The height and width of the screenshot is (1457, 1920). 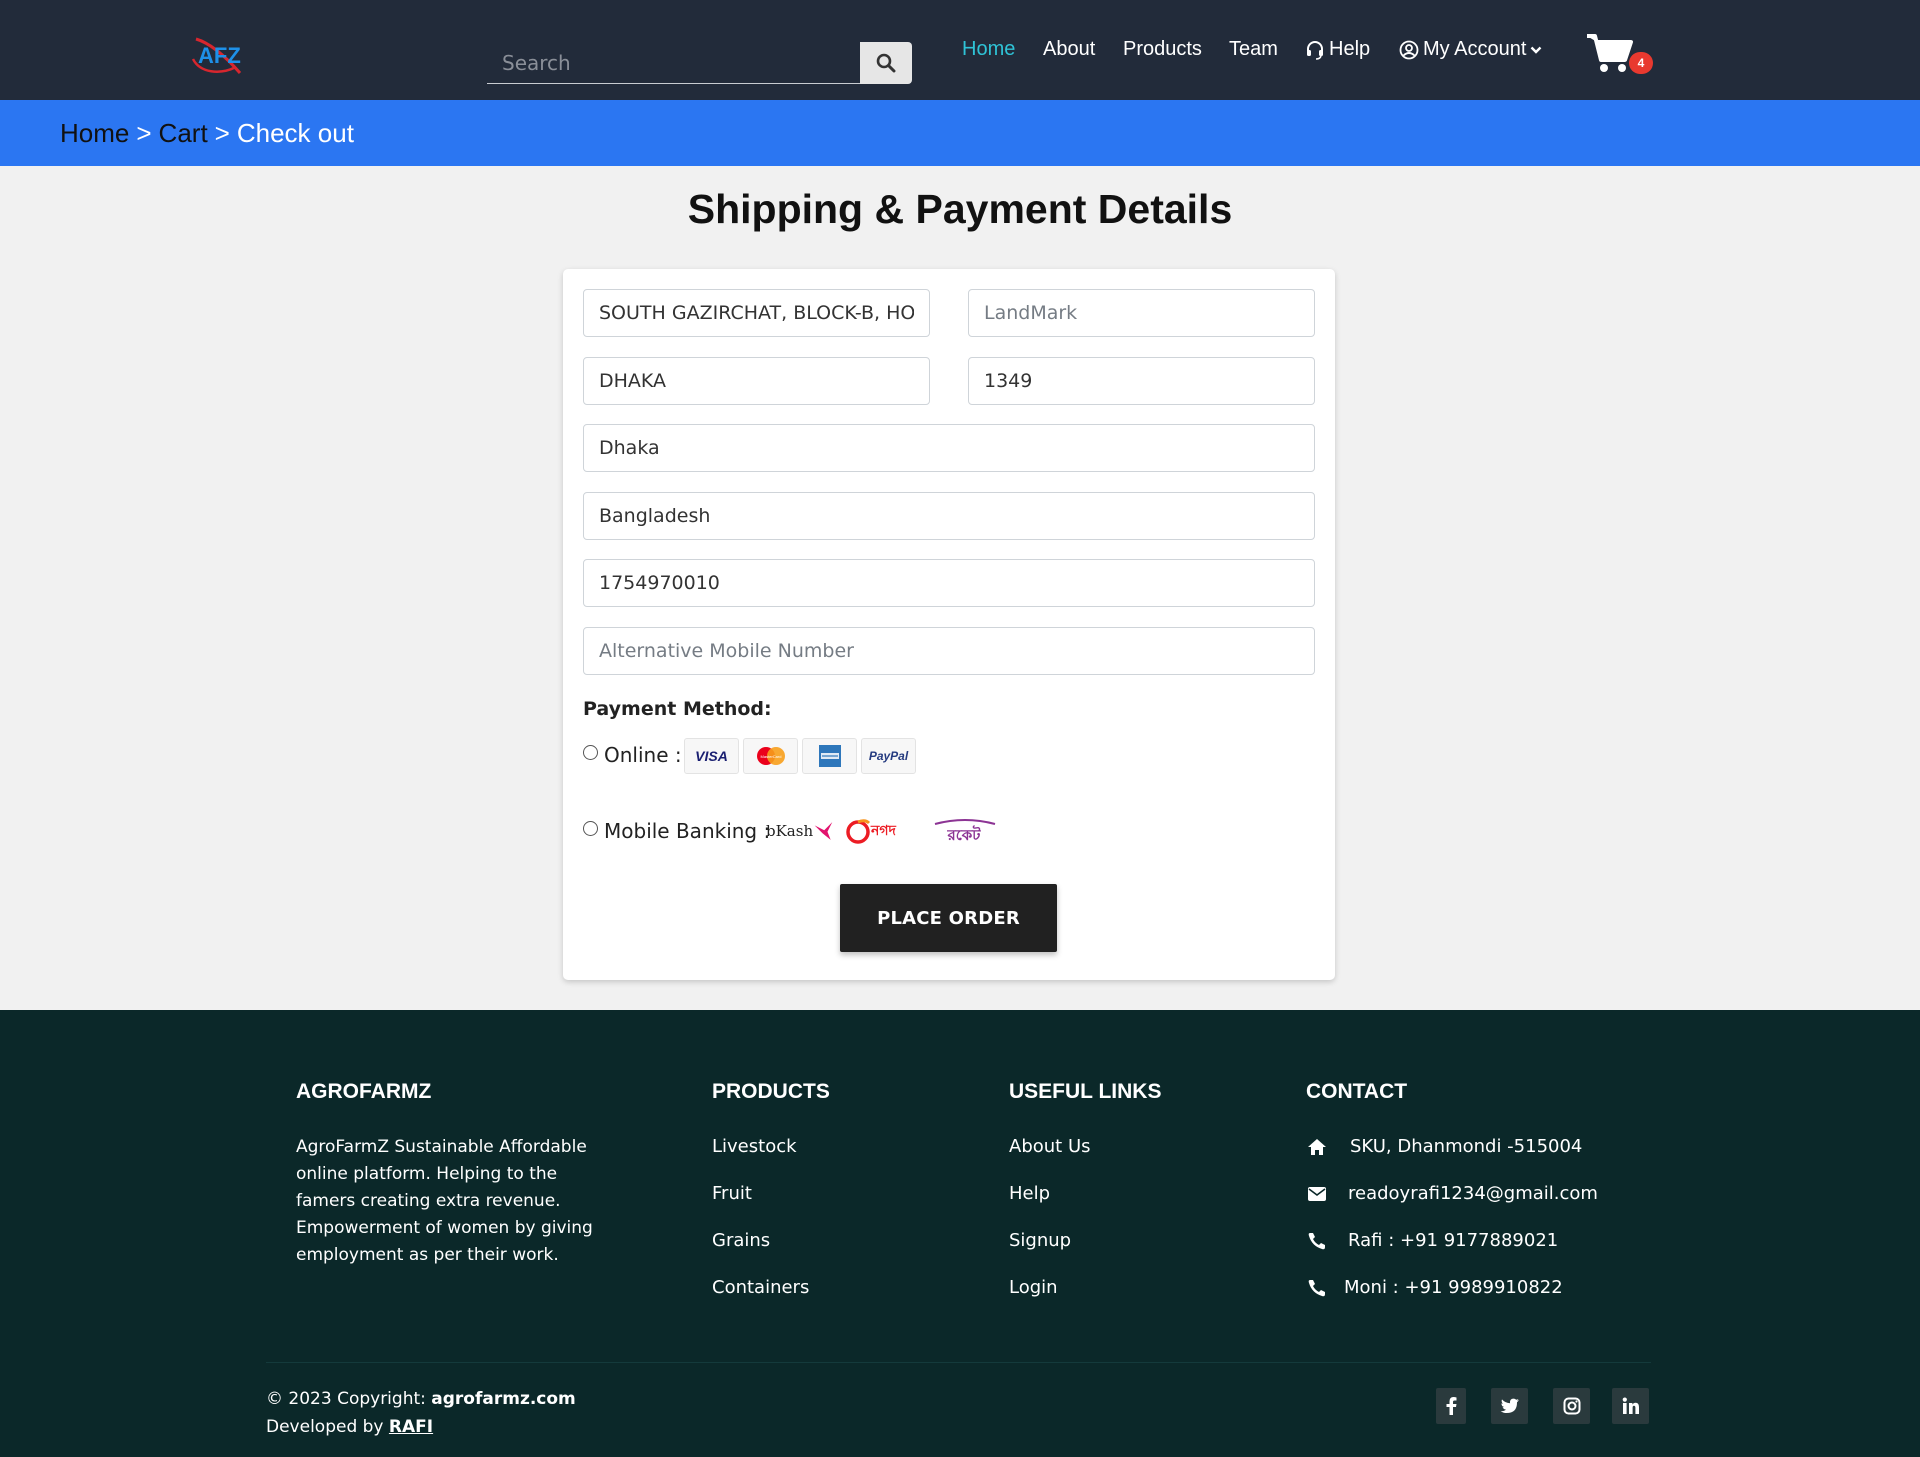 What do you see at coordinates (1040, 1240) in the screenshot?
I see `footer-link-signup: Signup` at bounding box center [1040, 1240].